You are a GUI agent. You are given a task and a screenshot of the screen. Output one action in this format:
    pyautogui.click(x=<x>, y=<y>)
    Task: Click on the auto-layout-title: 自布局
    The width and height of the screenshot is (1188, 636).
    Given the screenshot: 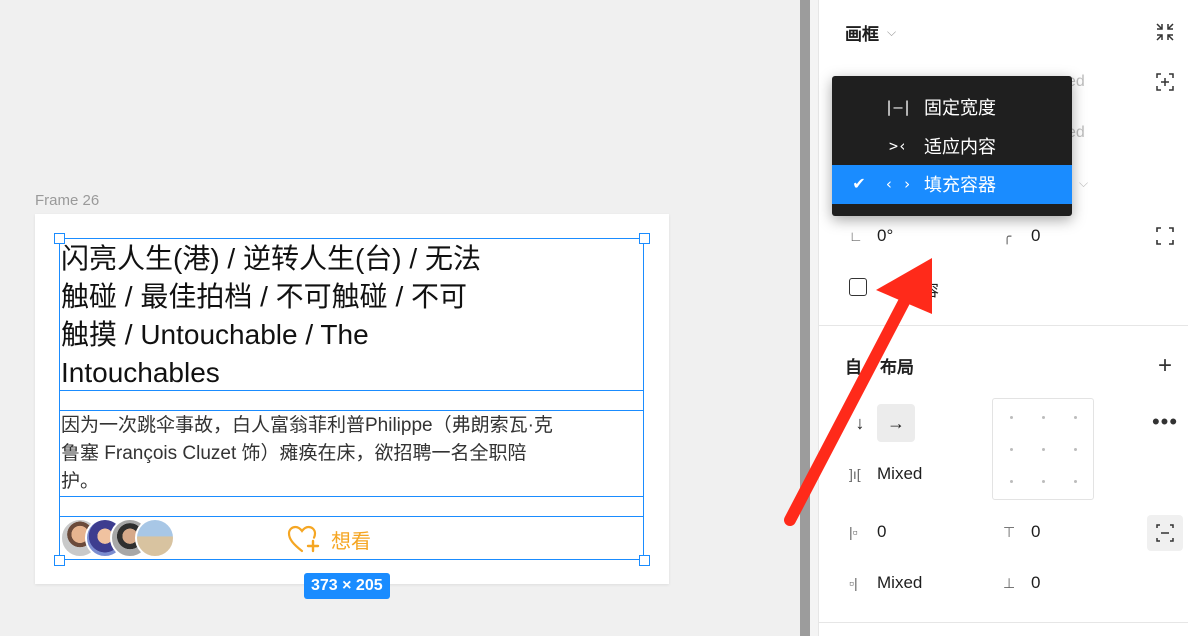 What is the action you would take?
    pyautogui.click(x=879, y=365)
    